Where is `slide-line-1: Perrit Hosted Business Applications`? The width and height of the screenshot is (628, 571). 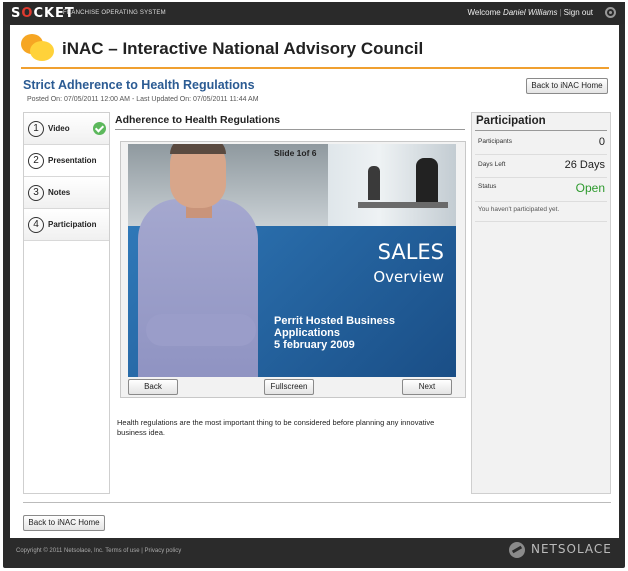 slide-line-1: Perrit Hosted Business Applications is located at coordinates (335, 327).